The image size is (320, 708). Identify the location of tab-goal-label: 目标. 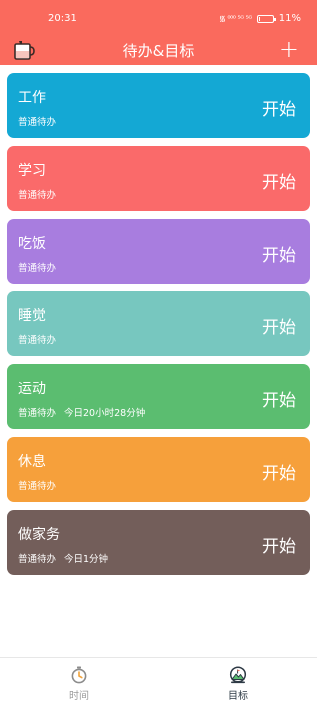
(238, 696).